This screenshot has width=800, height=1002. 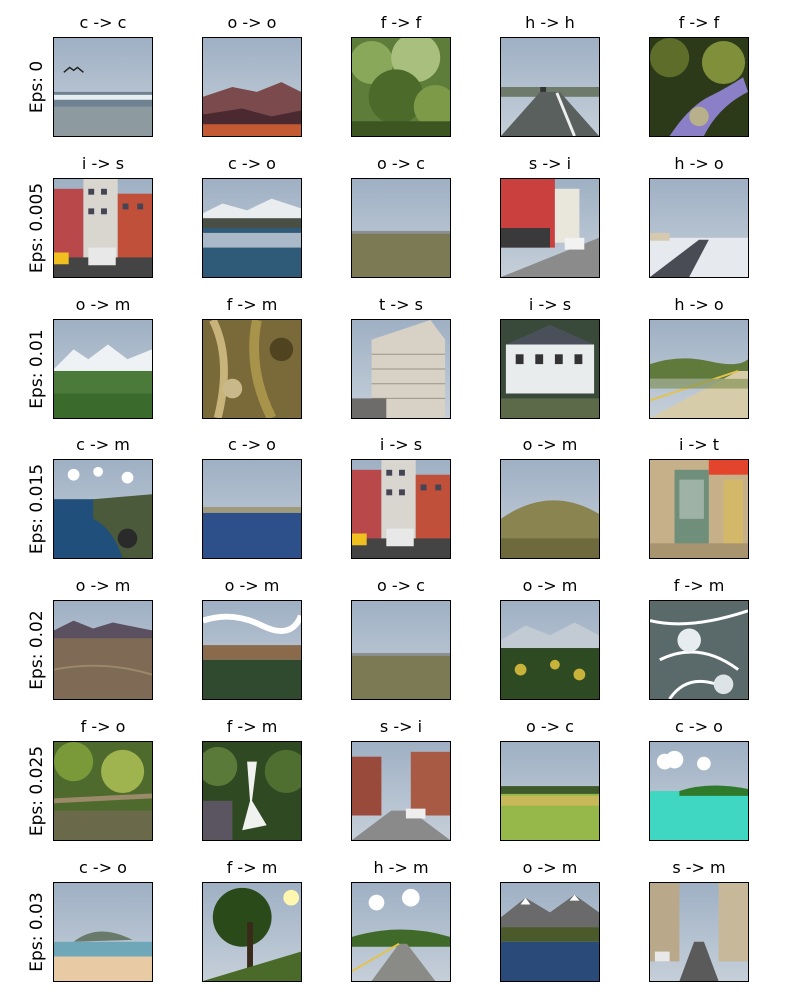 What do you see at coordinates (252, 22) in the screenshot?
I see `cell-title: o -> o` at bounding box center [252, 22].